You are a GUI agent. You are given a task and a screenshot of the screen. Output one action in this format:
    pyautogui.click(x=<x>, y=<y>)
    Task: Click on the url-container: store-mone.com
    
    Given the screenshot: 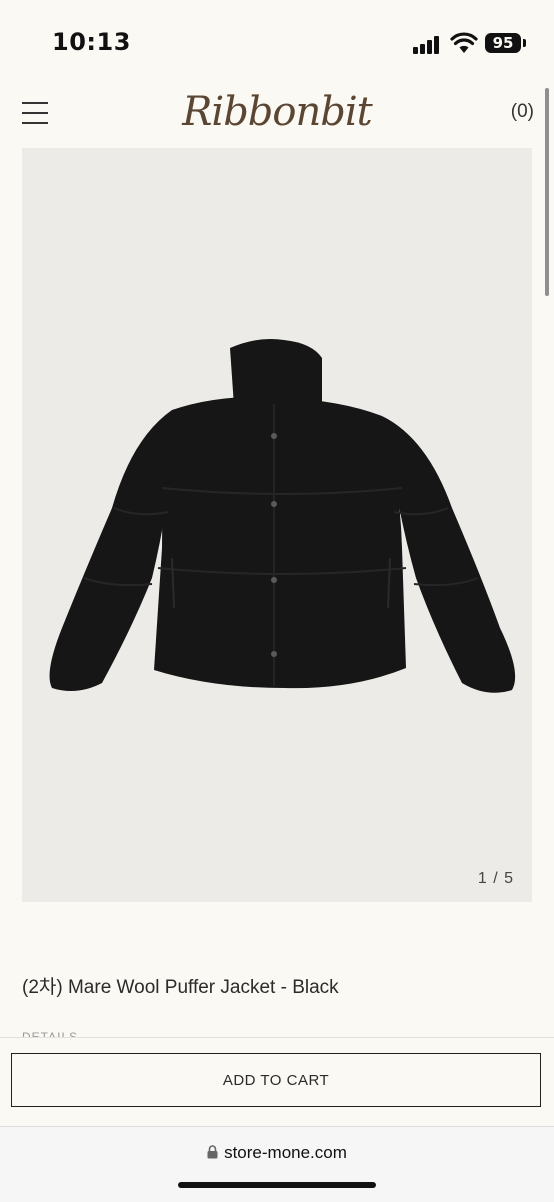 What is the action you would take?
    pyautogui.click(x=277, y=1153)
    